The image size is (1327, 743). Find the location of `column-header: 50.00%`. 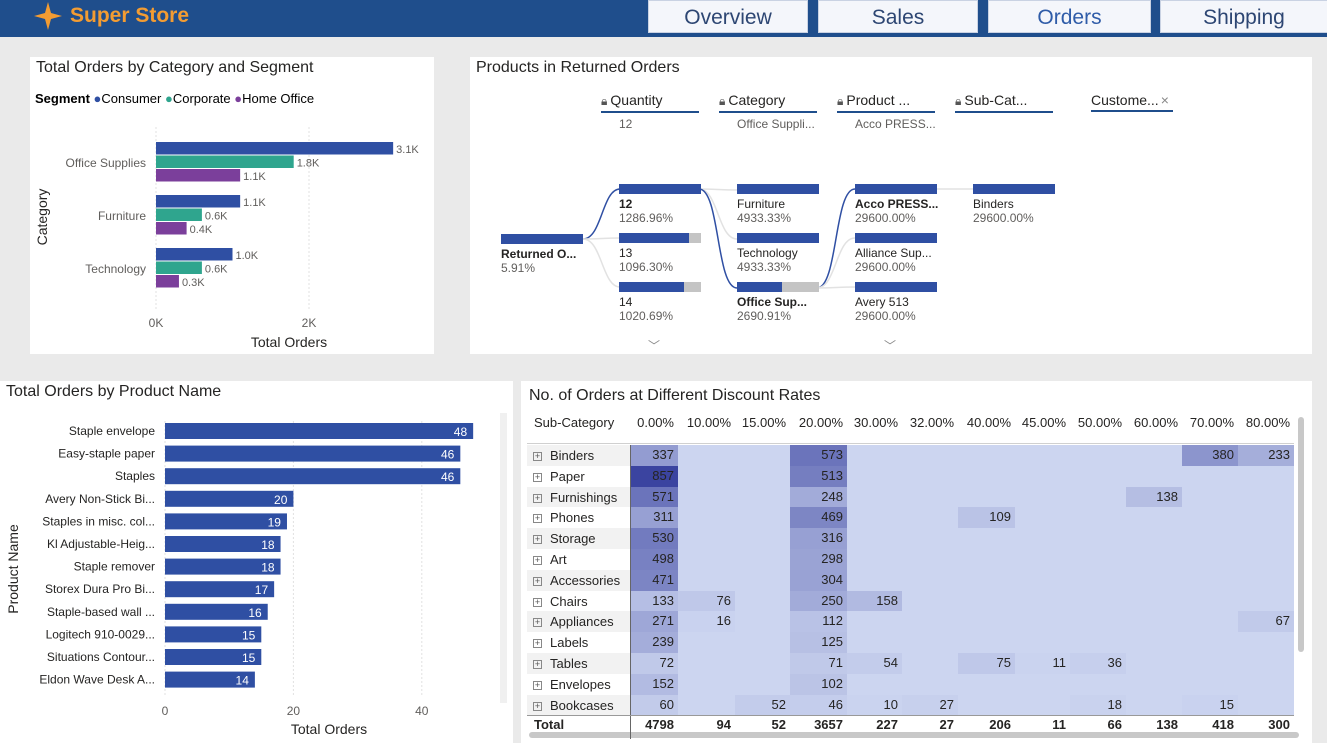

column-header: 50.00% is located at coordinates (1098, 422).